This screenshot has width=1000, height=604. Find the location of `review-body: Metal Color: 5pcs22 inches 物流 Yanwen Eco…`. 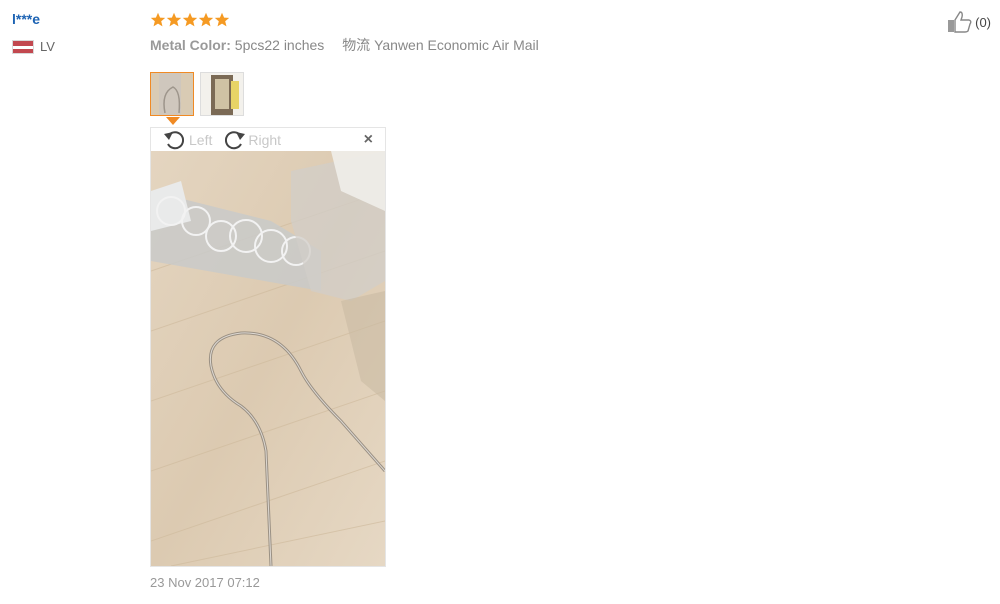

review-body: Metal Color: 5pcs22 inches 物流 Yanwen Eco… is located at coordinates (500, 32).